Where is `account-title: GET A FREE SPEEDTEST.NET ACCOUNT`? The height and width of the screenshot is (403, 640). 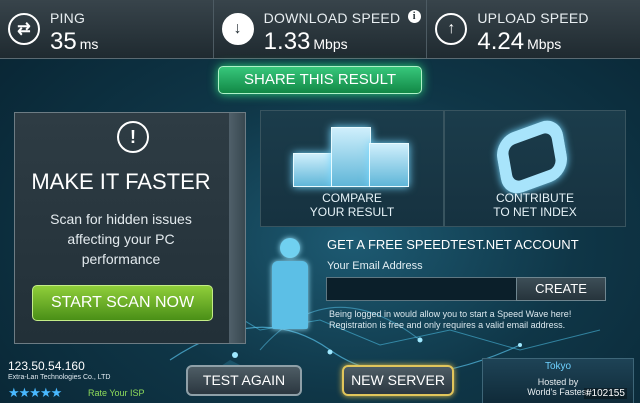
account-title: GET A FREE SPEEDTEST.NET ACCOUNT is located at coordinates (453, 244).